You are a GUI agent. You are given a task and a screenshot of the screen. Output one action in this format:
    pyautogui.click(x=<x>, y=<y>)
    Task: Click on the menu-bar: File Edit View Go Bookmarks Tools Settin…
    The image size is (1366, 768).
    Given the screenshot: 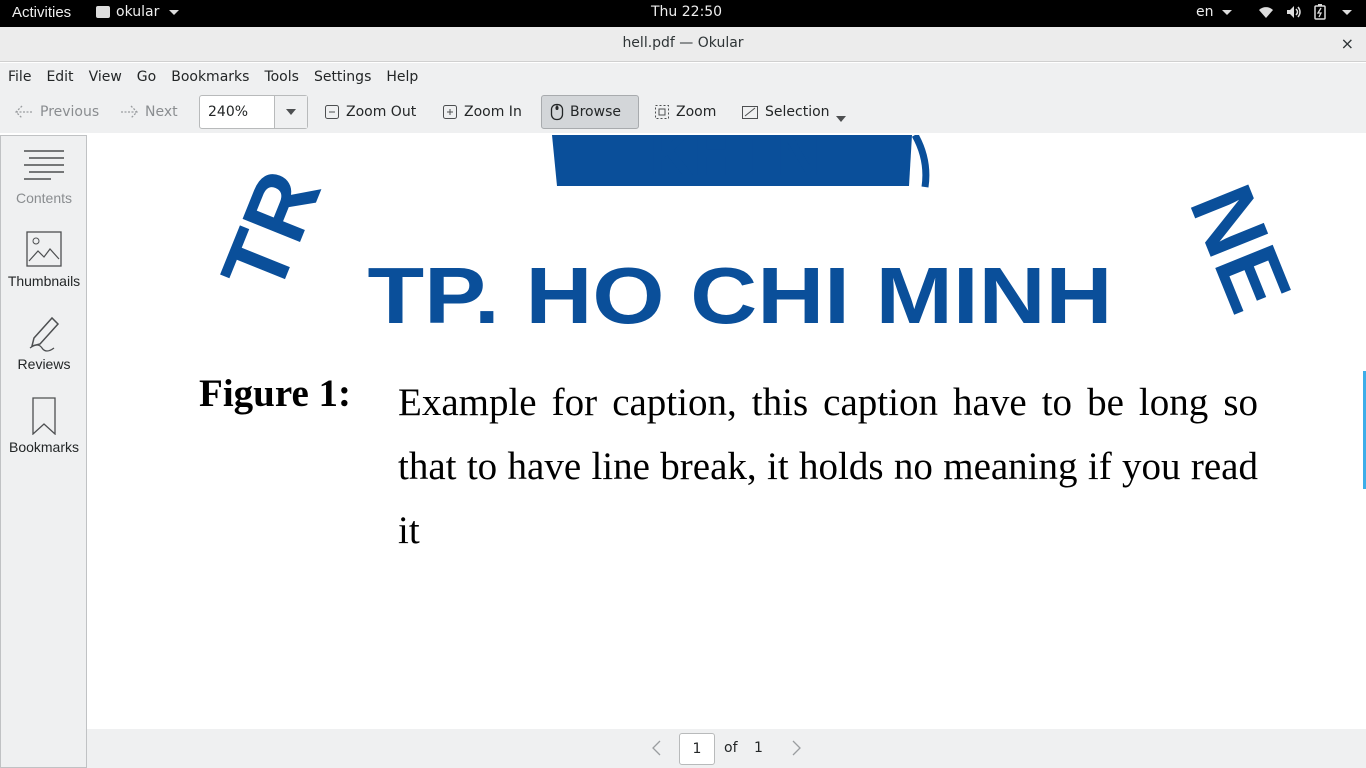 What is the action you would take?
    pyautogui.click(x=683, y=77)
    